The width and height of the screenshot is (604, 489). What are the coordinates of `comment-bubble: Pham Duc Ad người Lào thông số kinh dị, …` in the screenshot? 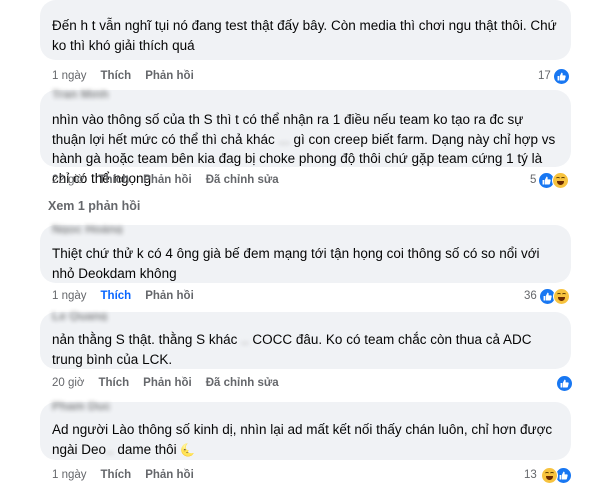 It's located at (305, 431).